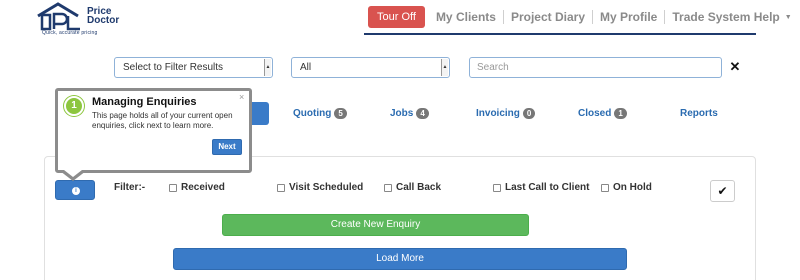 This screenshot has width=800, height=280. Describe the element at coordinates (103, 20) in the screenshot. I see `brand-line-2: Doctor` at that location.